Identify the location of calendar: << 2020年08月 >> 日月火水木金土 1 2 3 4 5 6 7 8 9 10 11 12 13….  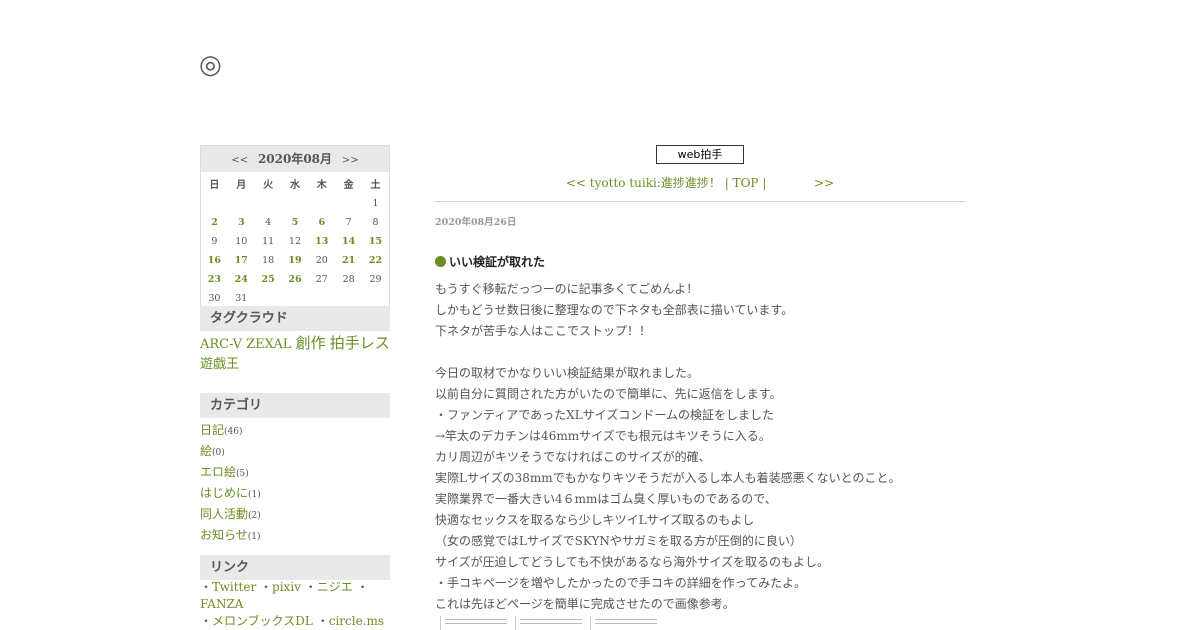
(295, 227).